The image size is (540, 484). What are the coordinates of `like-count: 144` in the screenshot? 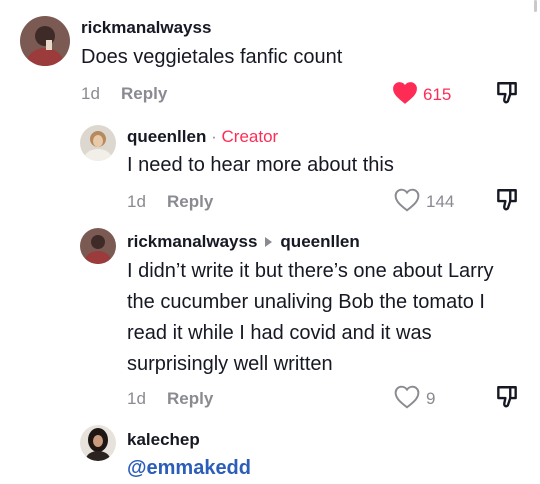 It's located at (440, 201).